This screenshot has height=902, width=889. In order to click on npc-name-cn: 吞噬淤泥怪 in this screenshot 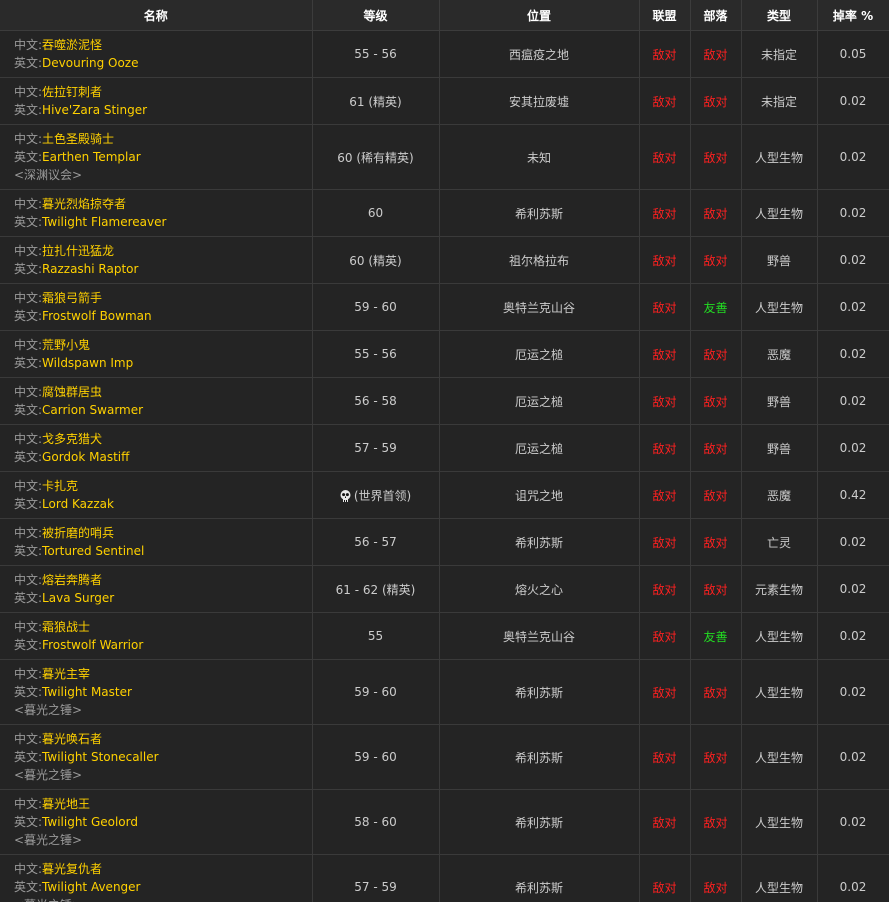, I will do `click(72, 45)`.